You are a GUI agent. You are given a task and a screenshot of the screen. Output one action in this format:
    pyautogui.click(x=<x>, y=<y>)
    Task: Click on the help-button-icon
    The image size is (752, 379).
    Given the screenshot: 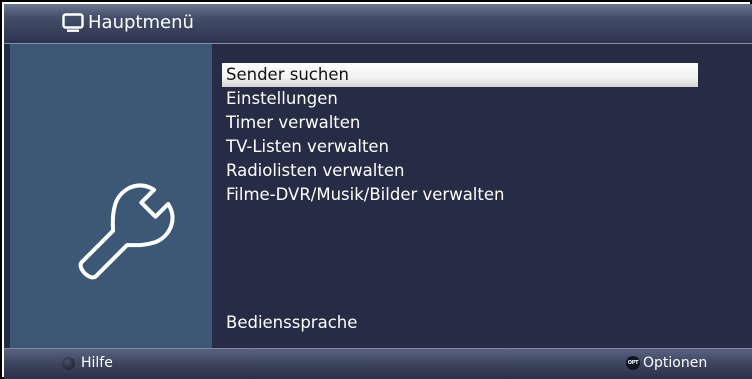 What is the action you would take?
    pyautogui.click(x=68, y=363)
    